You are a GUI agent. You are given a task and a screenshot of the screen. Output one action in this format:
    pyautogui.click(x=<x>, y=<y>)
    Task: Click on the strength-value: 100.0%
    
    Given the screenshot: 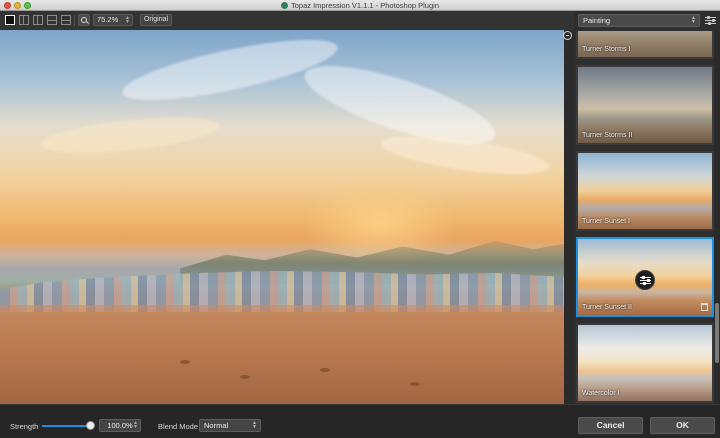 What is the action you would take?
    pyautogui.click(x=120, y=425)
    